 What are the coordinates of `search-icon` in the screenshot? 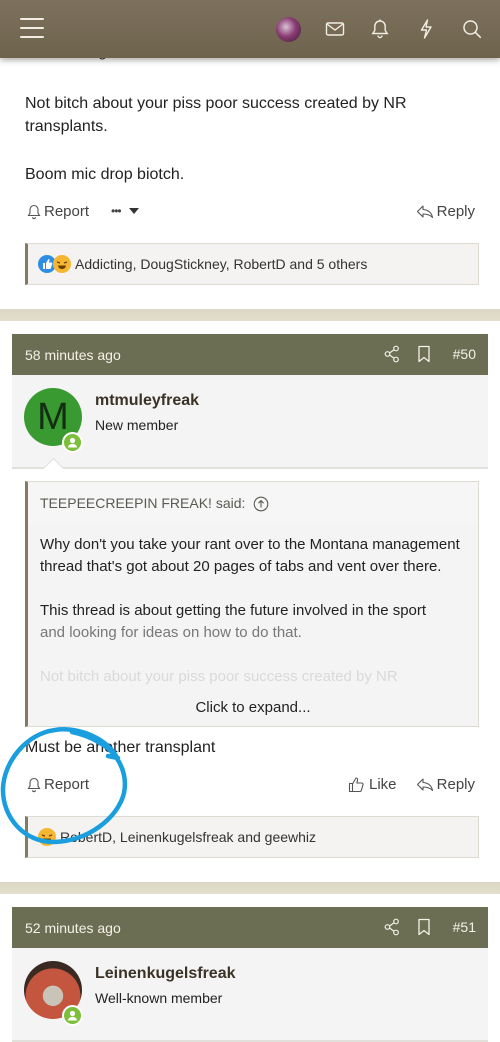 It's located at (472, 29).